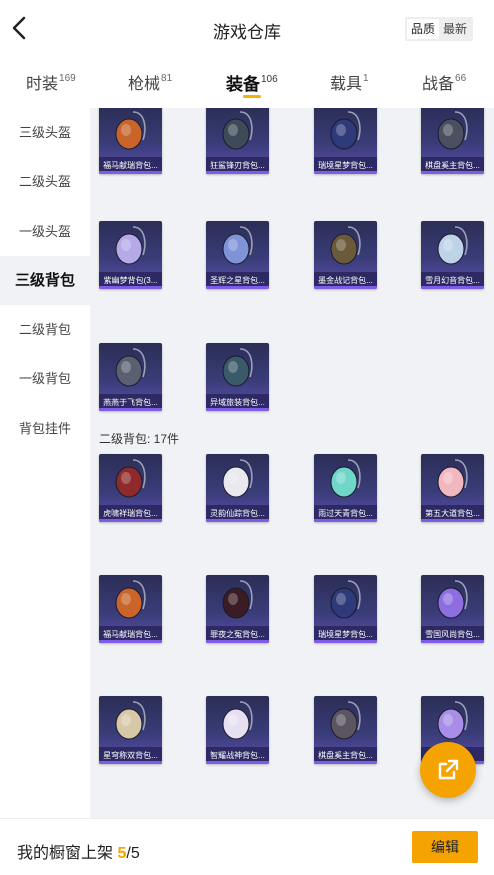 This screenshot has height=875, width=494. I want to click on category-tabs: 时装169 枪械81 装备106 载具1 战备66, so click(247, 83).